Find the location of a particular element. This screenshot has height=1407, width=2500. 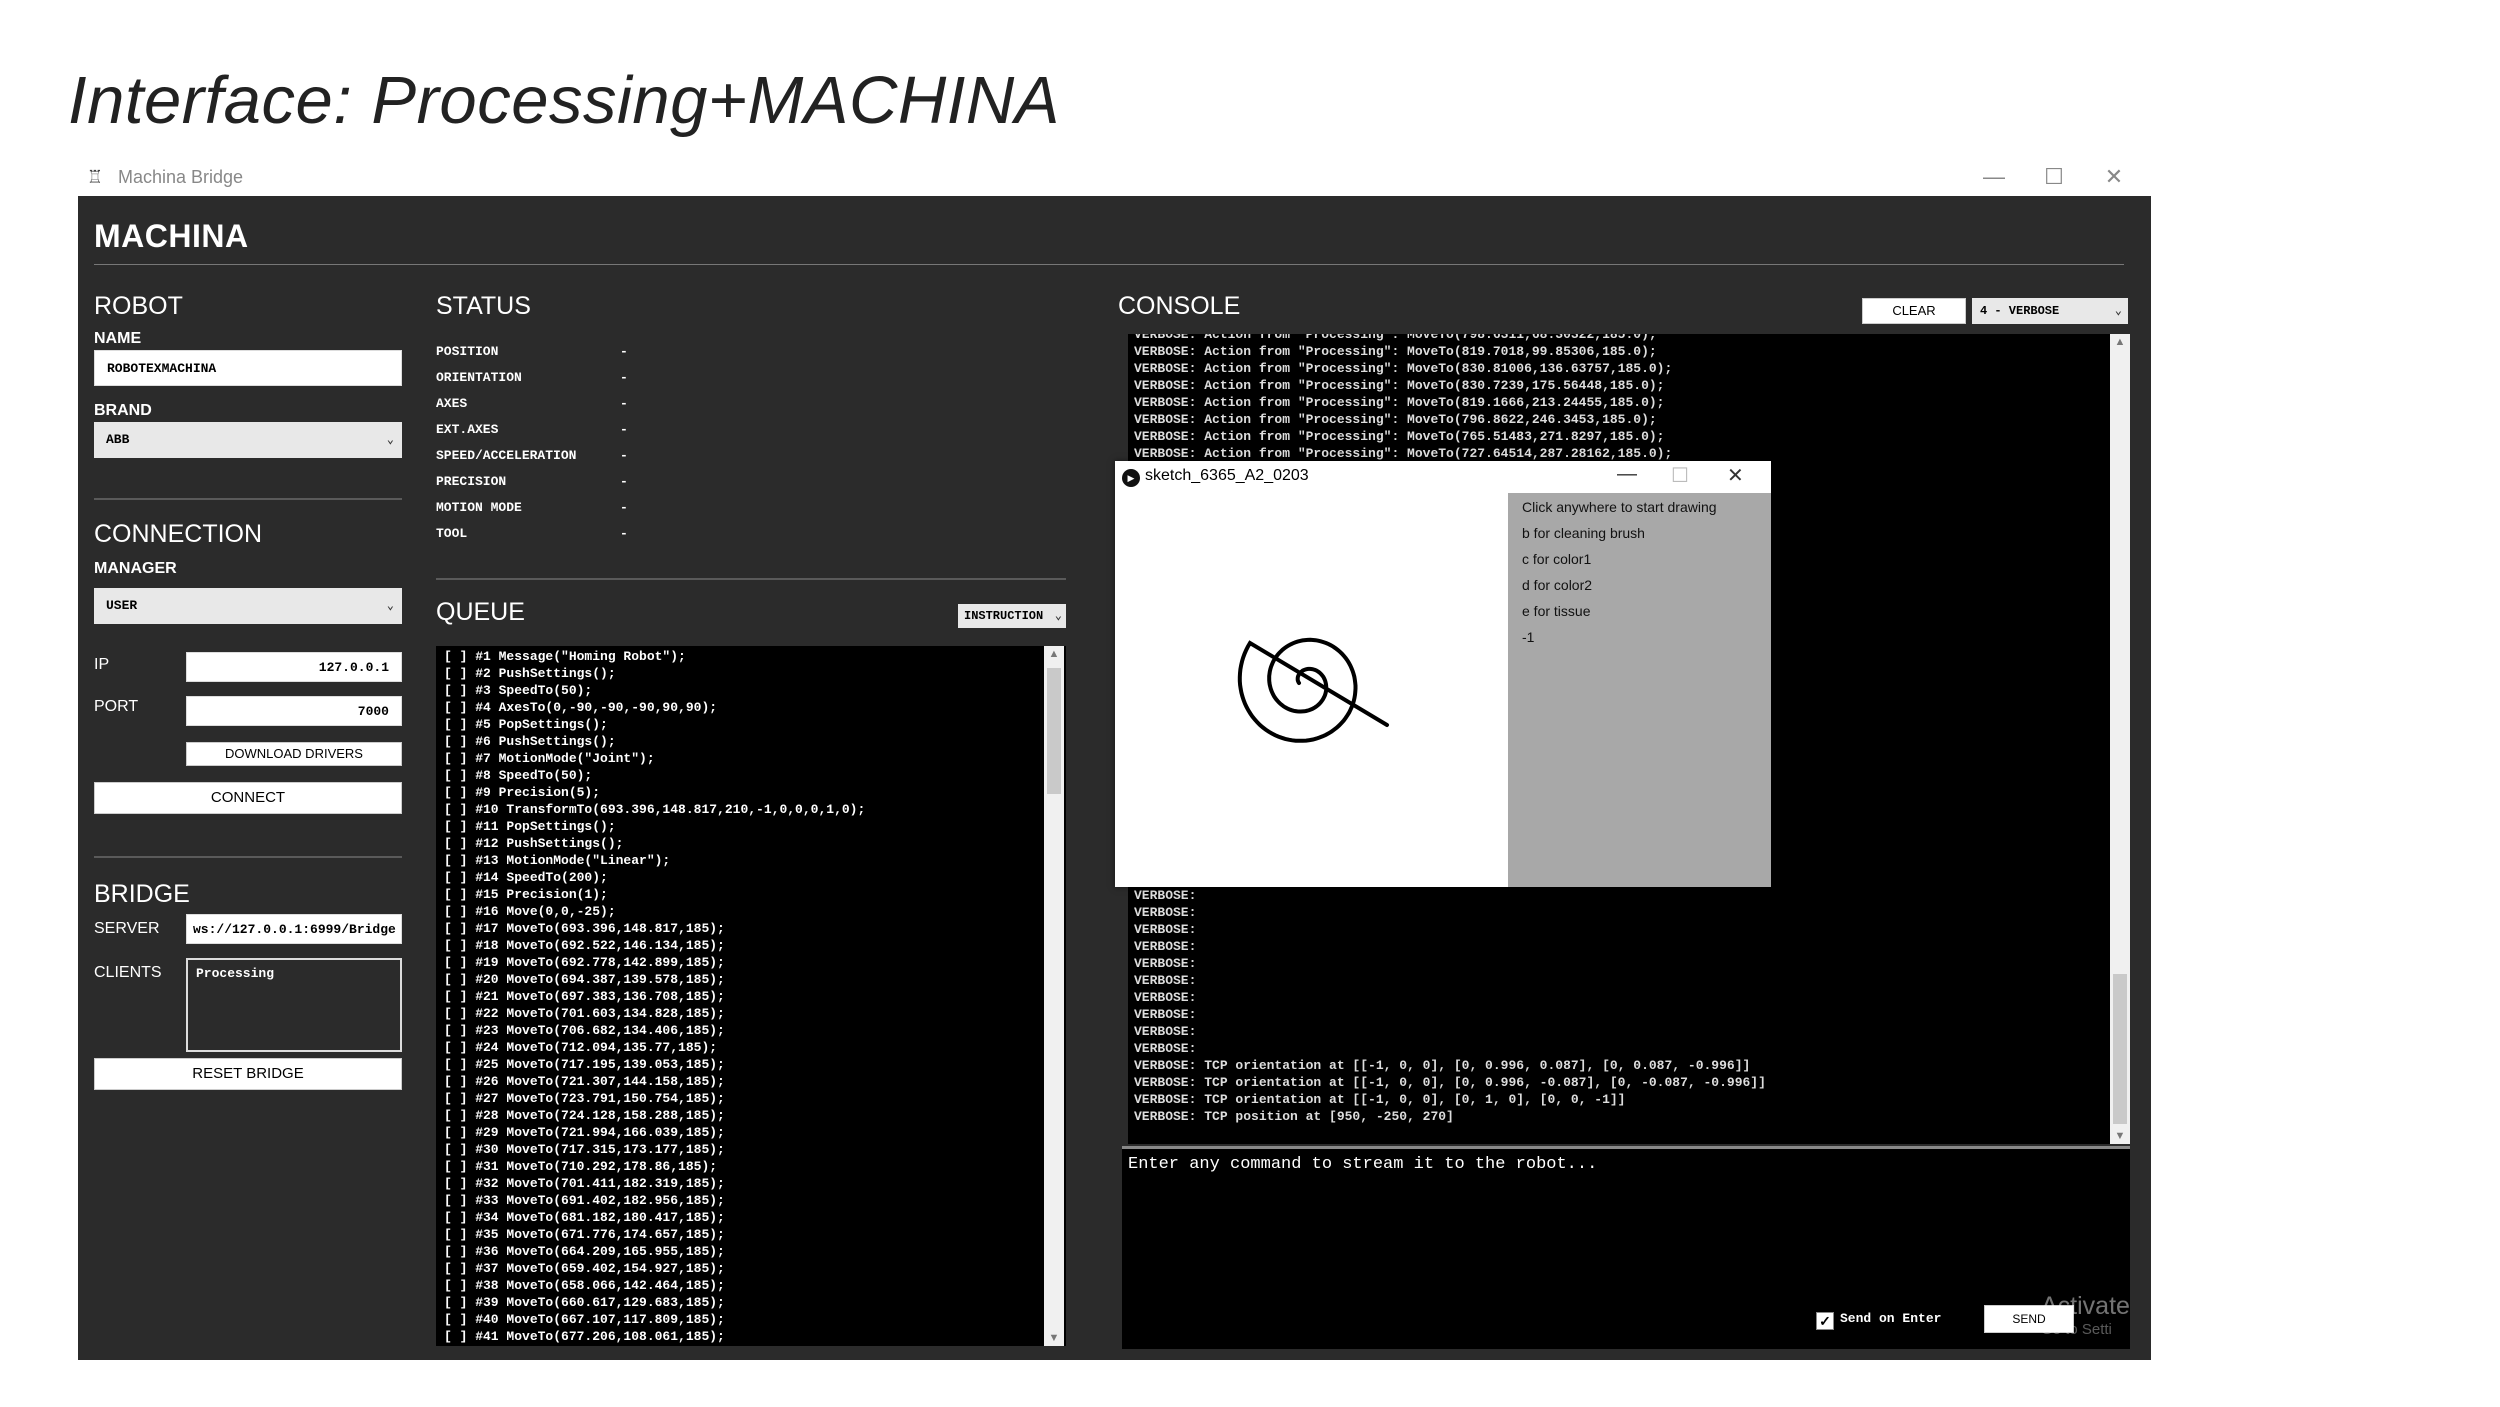

queue-item: [ ] #28 MoveTo(724.128,158.288,185); is located at coordinates (584, 1115).